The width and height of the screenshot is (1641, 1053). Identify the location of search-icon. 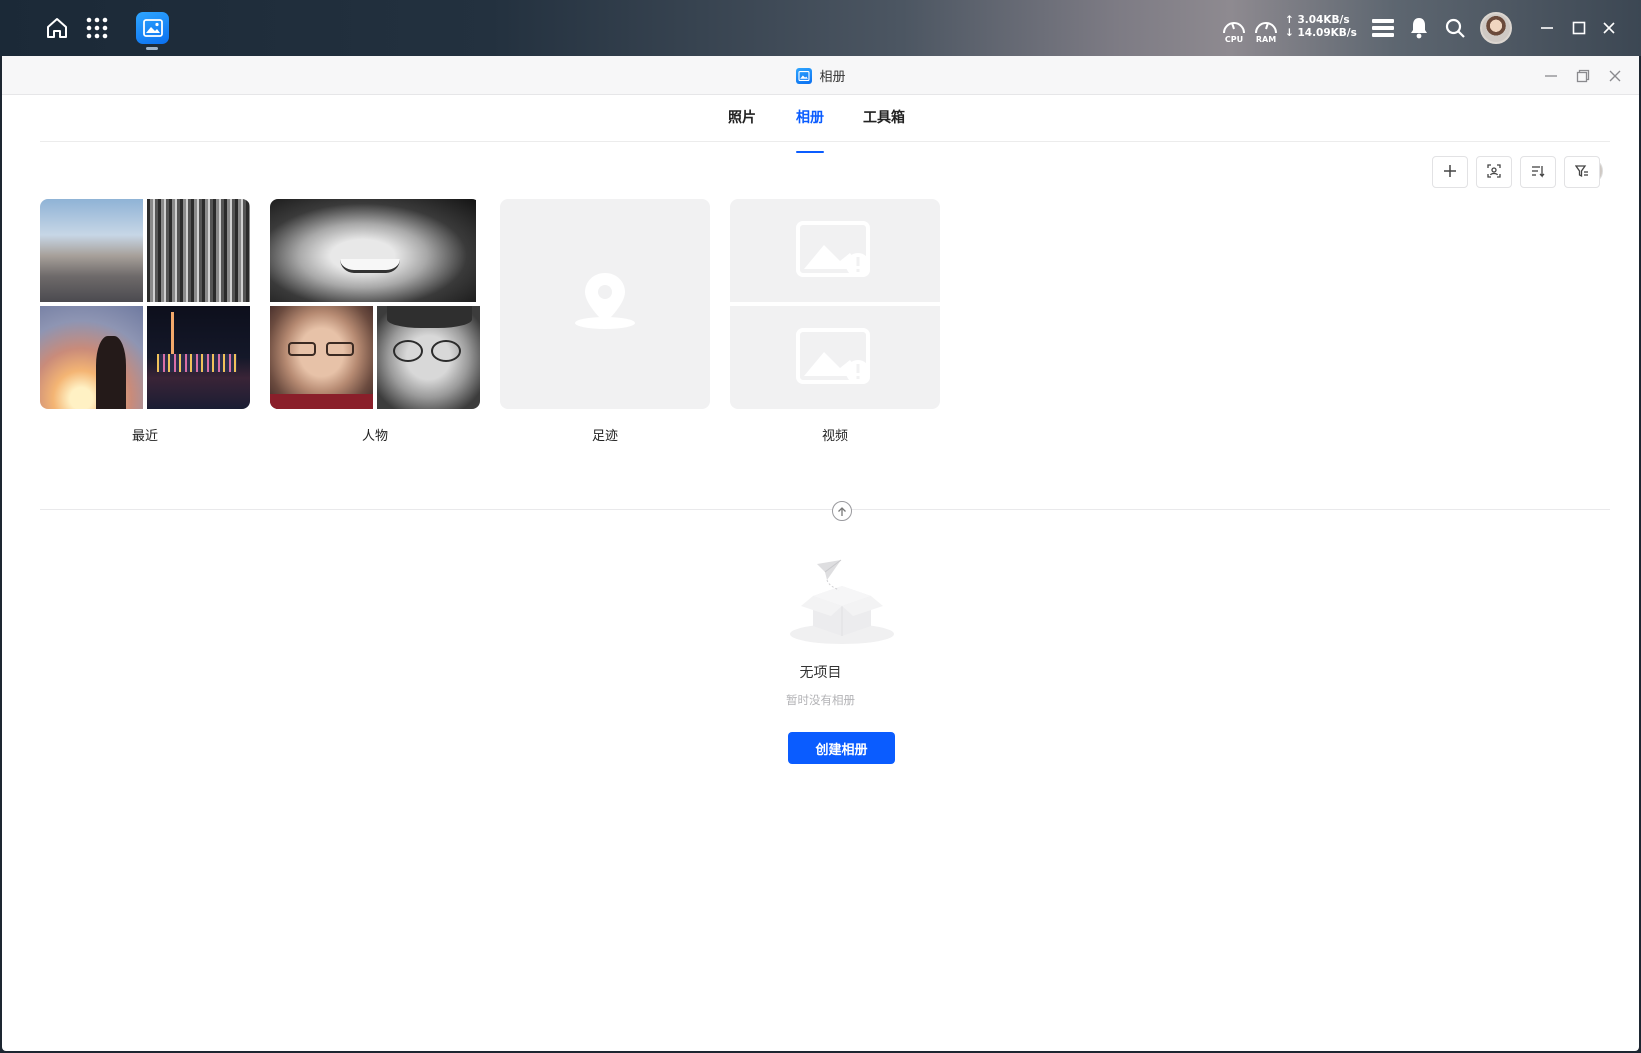
(1455, 28).